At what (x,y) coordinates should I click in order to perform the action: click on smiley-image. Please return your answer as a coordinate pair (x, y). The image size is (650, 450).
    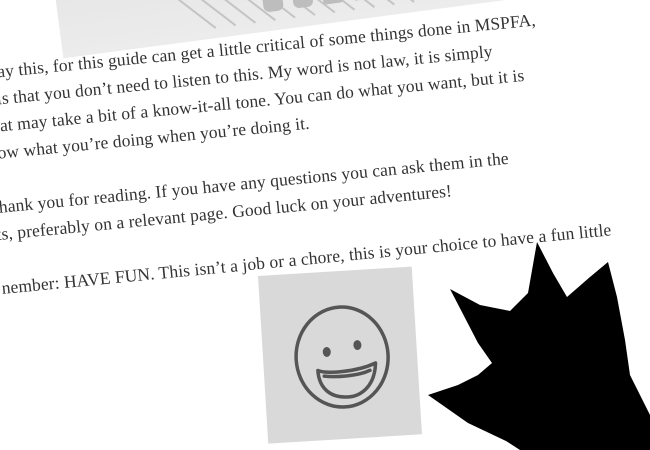
    Looking at the image, I should click on (340, 355).